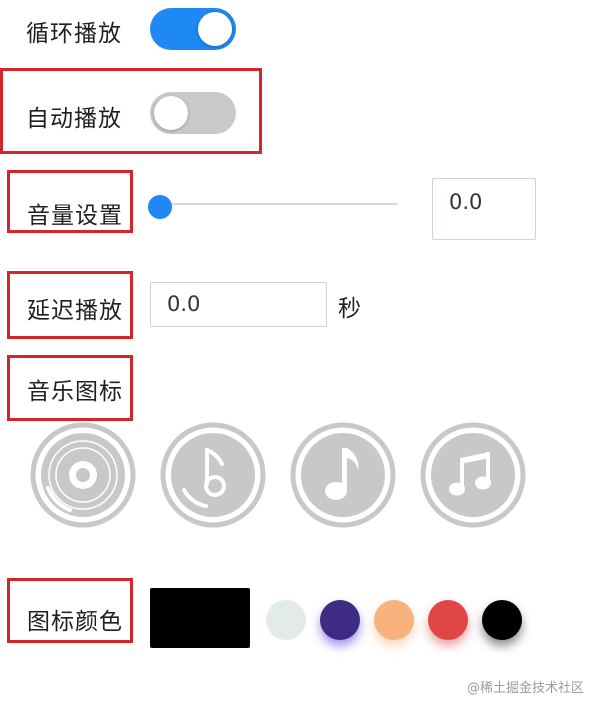 The width and height of the screenshot is (598, 712). Describe the element at coordinates (238, 304) in the screenshot. I see `delay-input: 0.0` at that location.